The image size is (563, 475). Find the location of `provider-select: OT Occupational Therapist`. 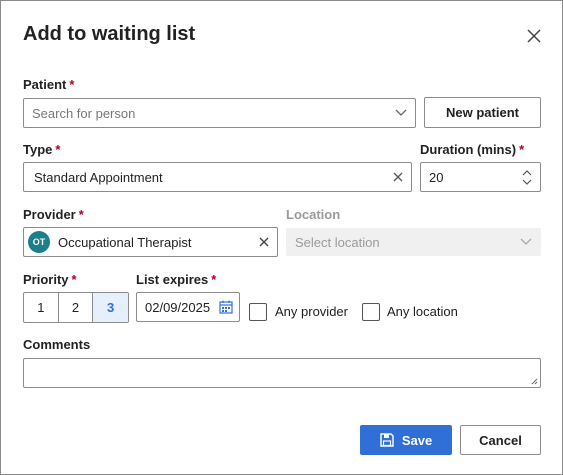

provider-select: OT Occupational Therapist is located at coordinates (150, 242).